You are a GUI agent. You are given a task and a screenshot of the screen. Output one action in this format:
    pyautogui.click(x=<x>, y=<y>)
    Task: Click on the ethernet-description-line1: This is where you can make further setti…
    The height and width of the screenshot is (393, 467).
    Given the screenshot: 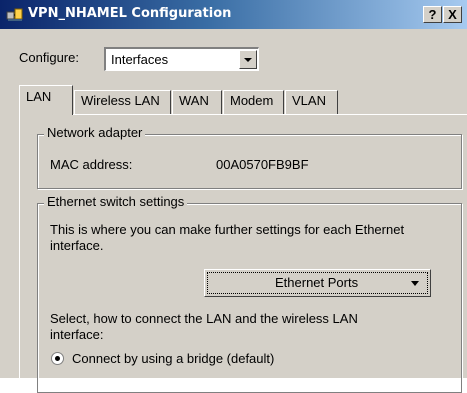 What is the action you would take?
    pyautogui.click(x=227, y=229)
    